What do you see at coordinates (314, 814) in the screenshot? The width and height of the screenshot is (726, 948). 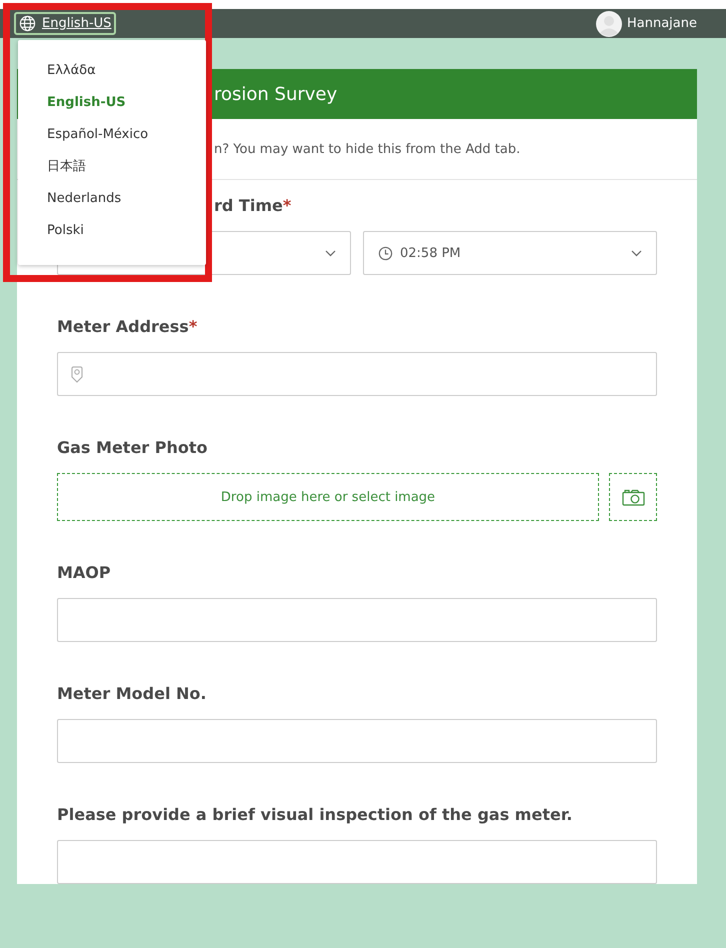 I see `field-label: Please provide a brief visual inspection of the gas meter.` at bounding box center [314, 814].